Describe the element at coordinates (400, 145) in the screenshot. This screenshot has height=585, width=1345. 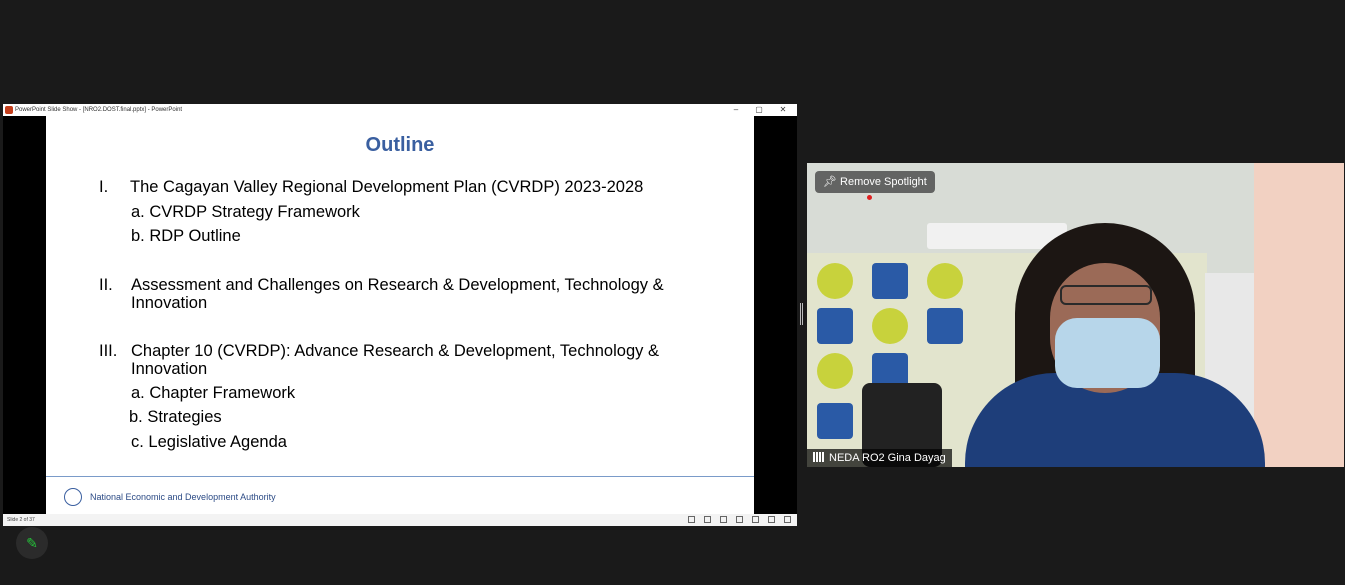
I see `slide-title: Outline` at that location.